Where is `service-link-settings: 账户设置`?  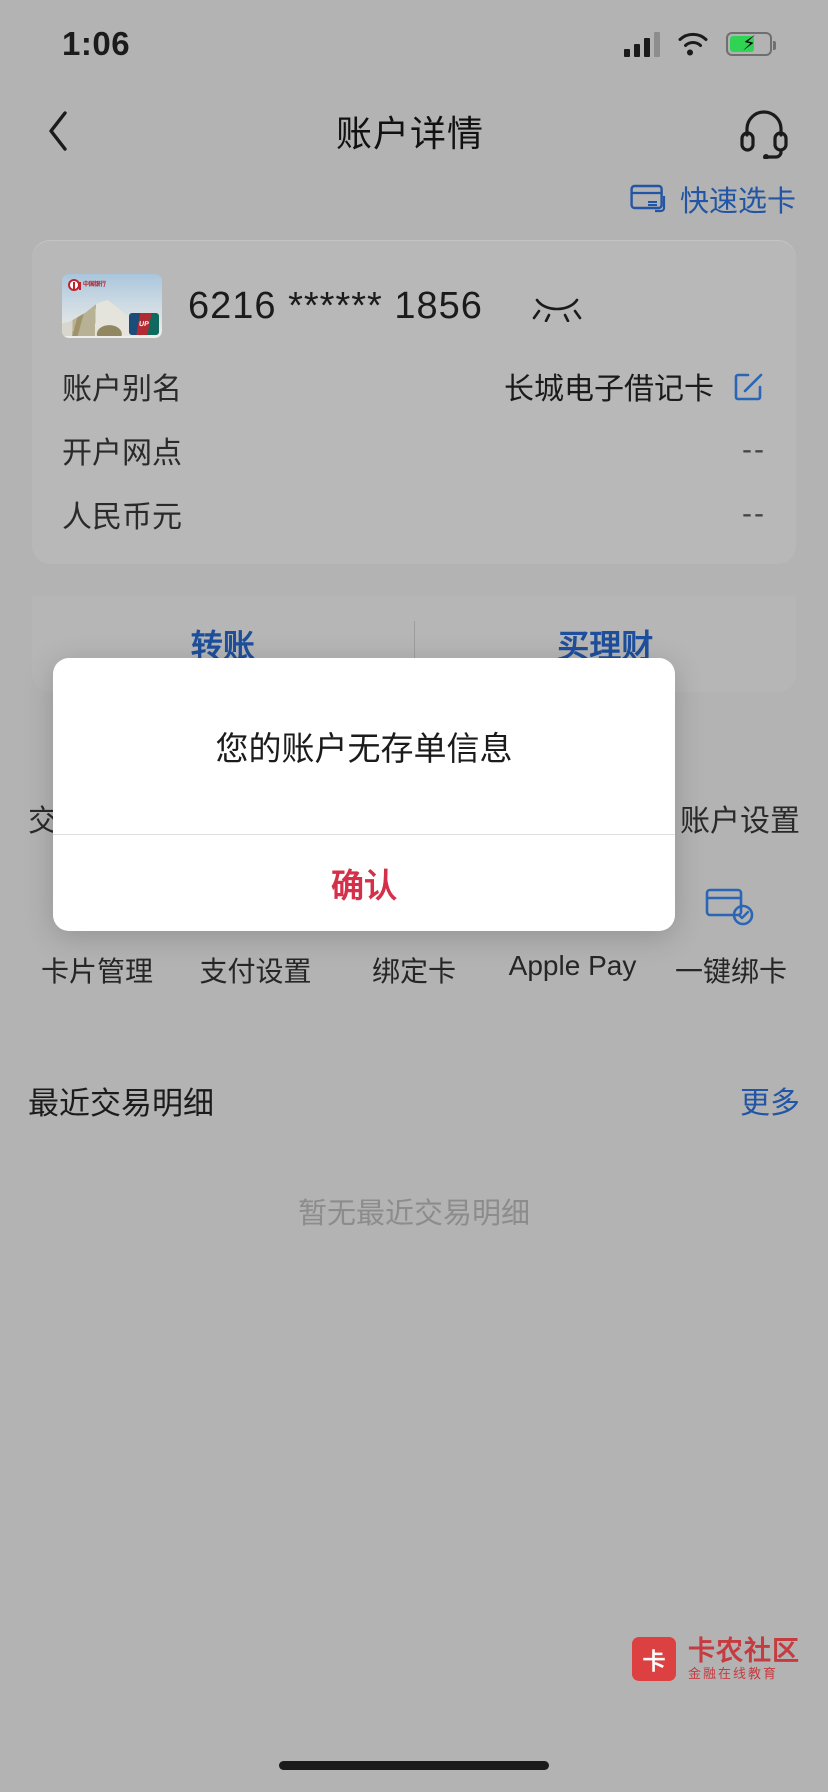
service-link-settings: 账户设置 is located at coordinates (740, 818).